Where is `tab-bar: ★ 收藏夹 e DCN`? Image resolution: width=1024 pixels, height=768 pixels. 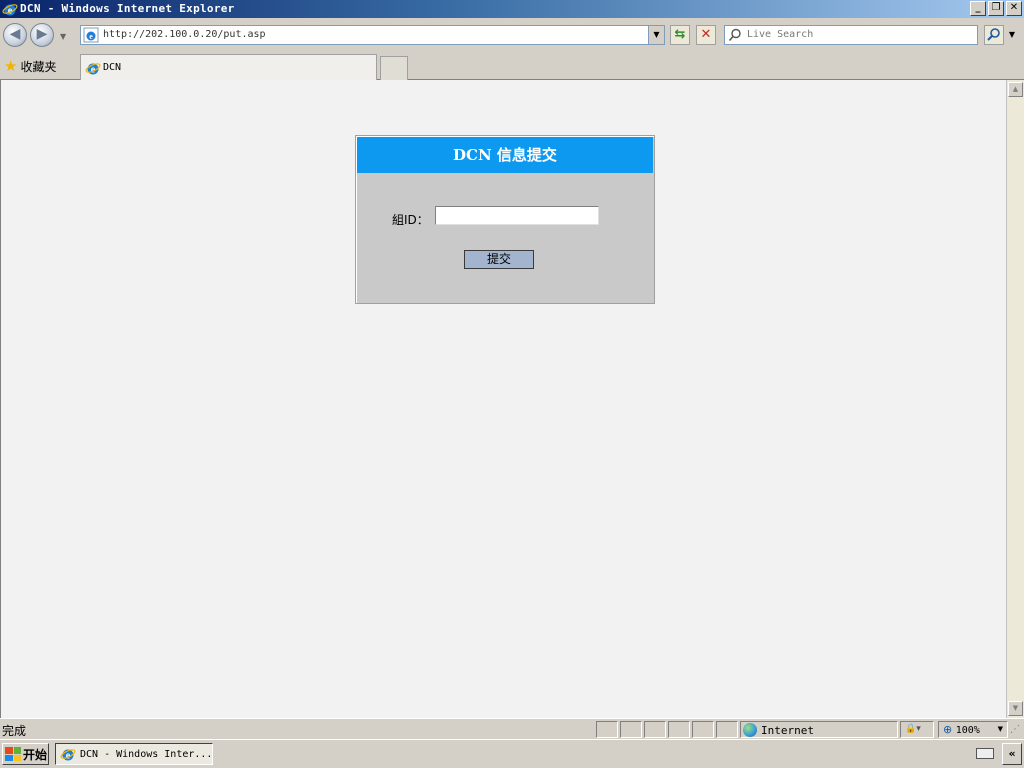
tab-bar: ★ 收藏夹 e DCN is located at coordinates (512, 66).